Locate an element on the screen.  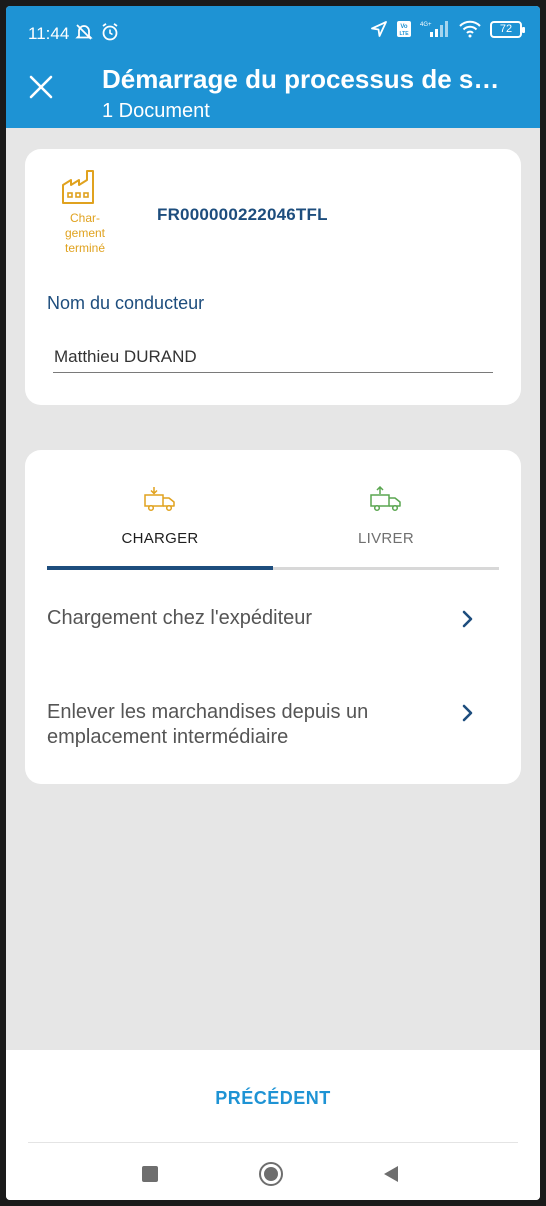
action-loading-at-shipper: Chargement chez l'expéditeur is located at coordinates (273, 626).